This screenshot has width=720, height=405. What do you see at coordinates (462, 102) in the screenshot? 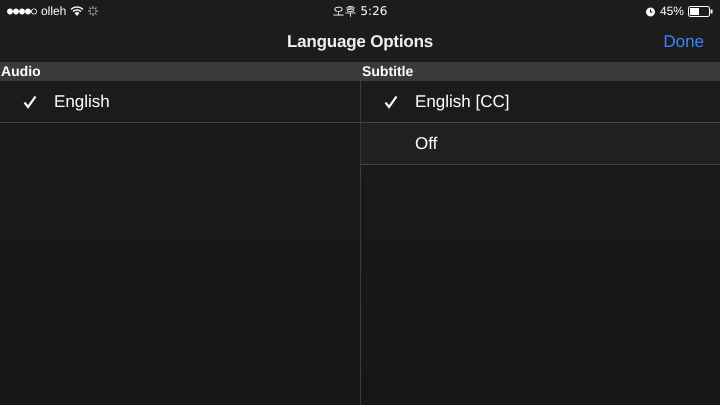
I see `option-label: English [CC]` at bounding box center [462, 102].